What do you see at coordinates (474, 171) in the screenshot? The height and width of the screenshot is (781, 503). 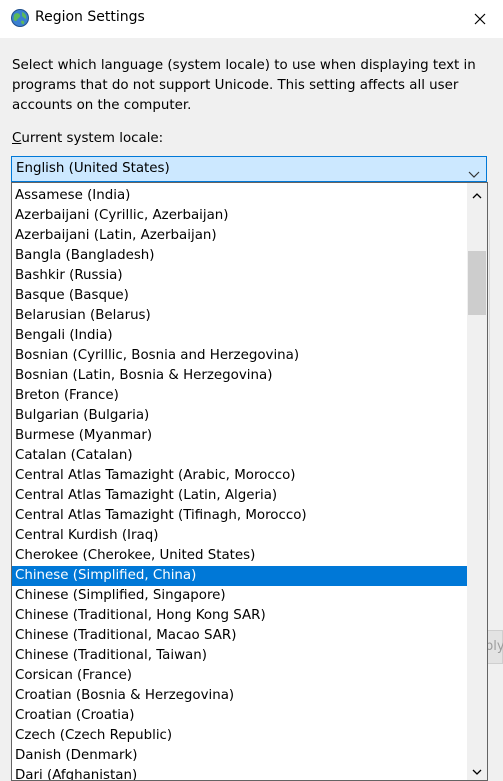 I see `chevron-down-icon` at bounding box center [474, 171].